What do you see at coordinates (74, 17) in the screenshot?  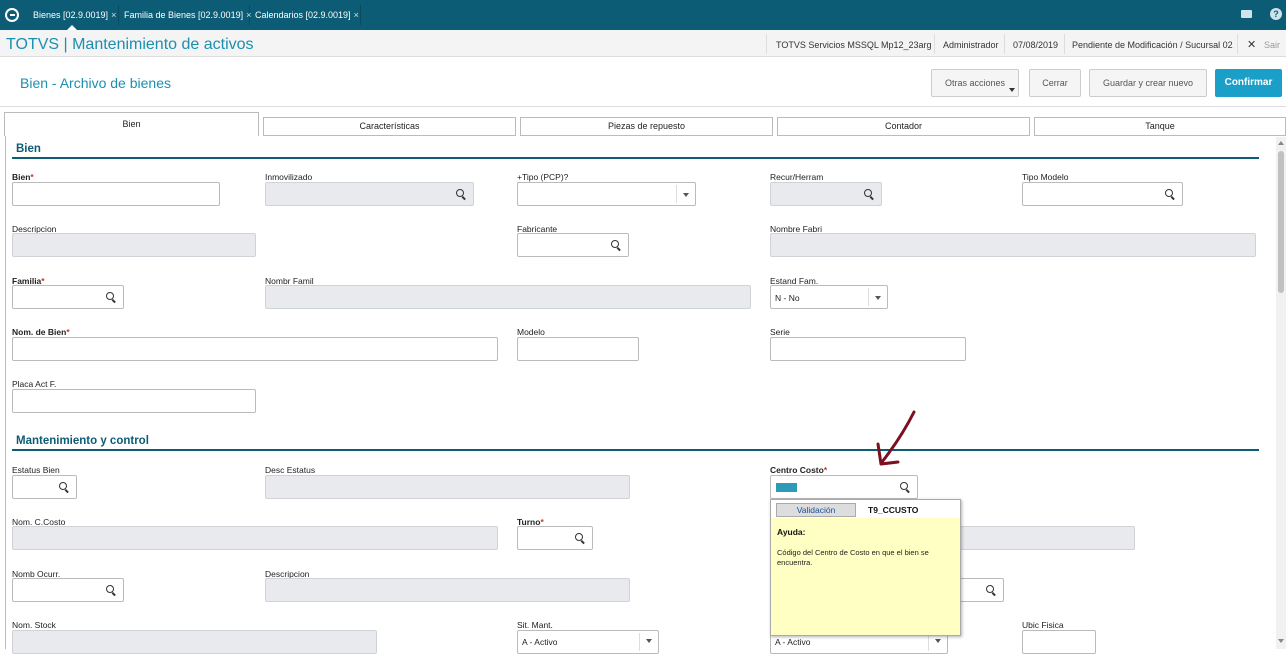 I see `tab-bienes: Bienes [02.9.0019] ×` at bounding box center [74, 17].